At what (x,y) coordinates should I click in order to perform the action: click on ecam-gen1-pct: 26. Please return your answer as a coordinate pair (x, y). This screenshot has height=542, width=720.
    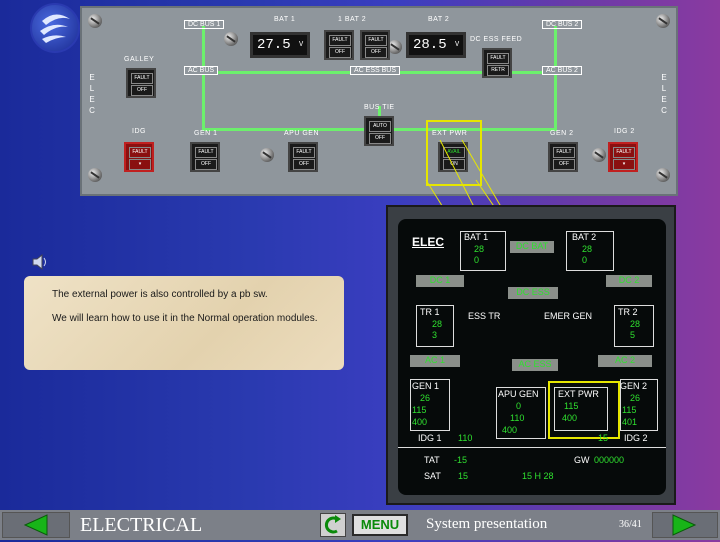
    Looking at the image, I should click on (425, 398).